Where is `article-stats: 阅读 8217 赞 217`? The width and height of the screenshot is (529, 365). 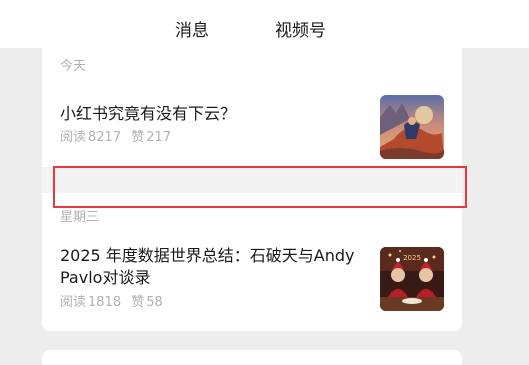 article-stats: 阅读 8217 赞 217 is located at coordinates (115, 138).